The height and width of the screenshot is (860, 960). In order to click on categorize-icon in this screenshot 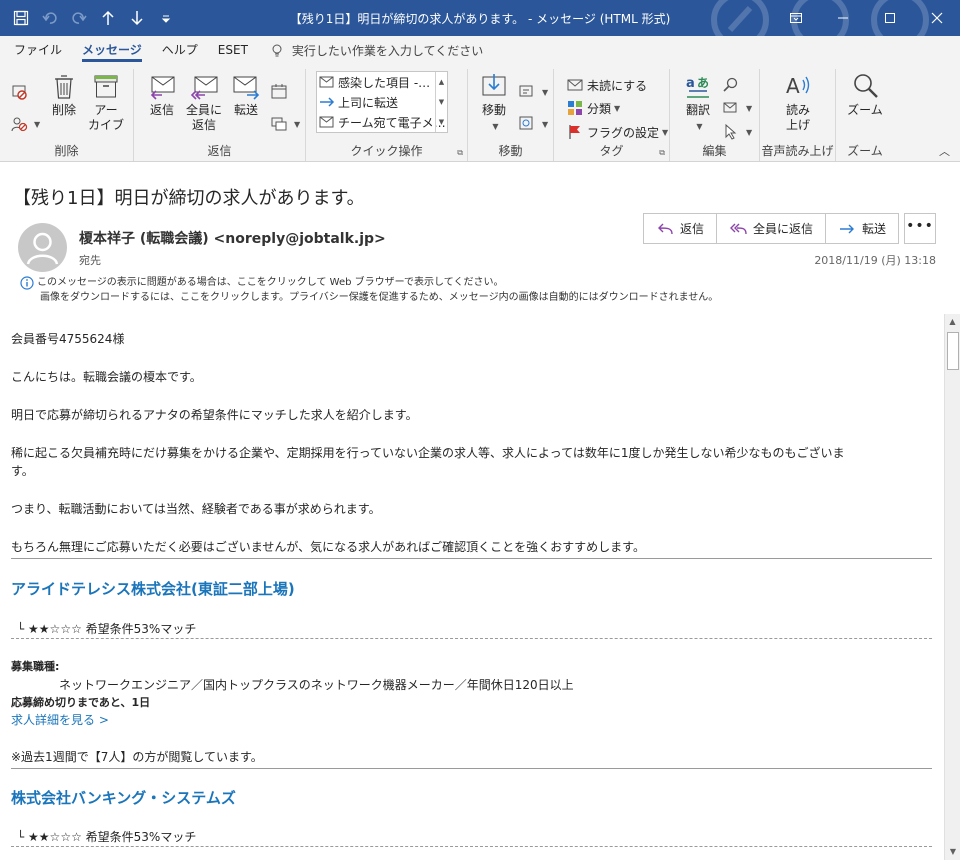, I will do `click(575, 108)`.